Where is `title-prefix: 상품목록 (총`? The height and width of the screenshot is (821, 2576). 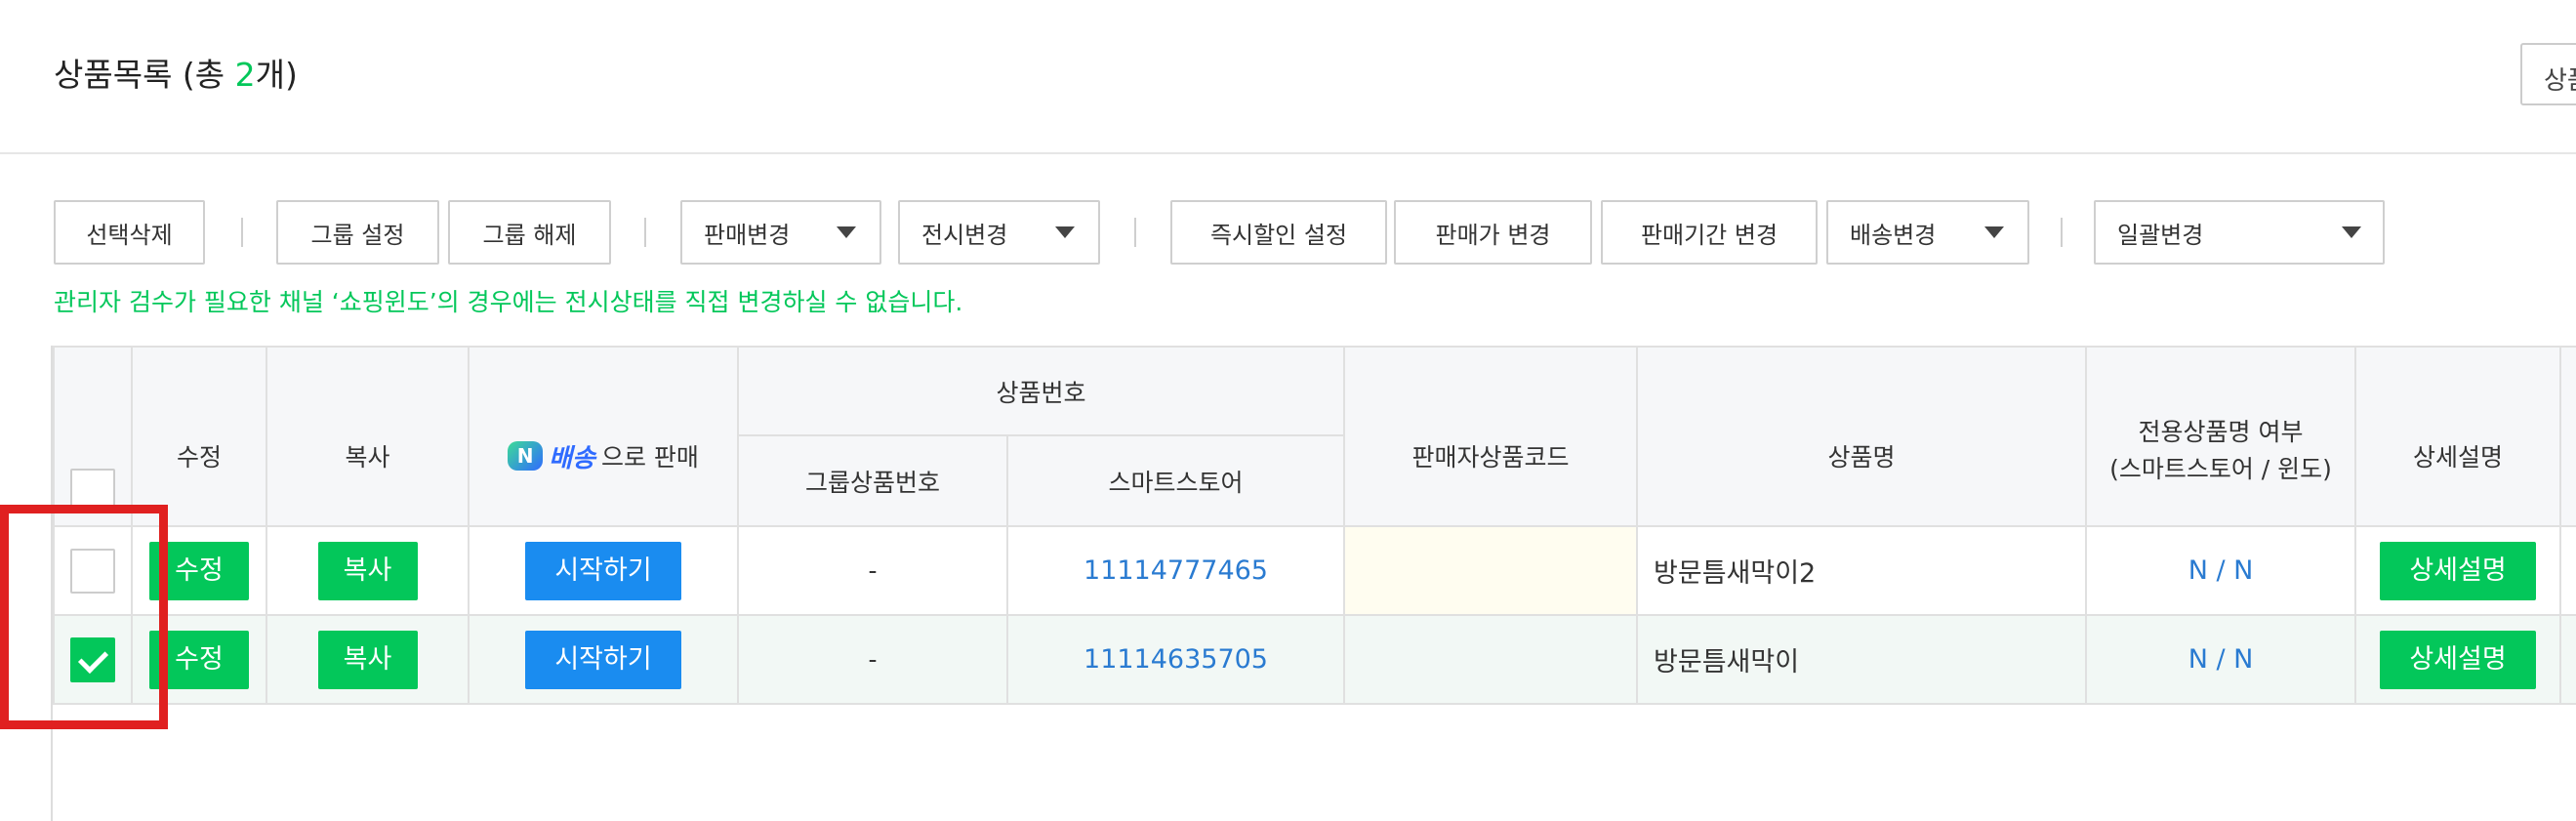 title-prefix: 상품목록 (총 is located at coordinates (144, 75).